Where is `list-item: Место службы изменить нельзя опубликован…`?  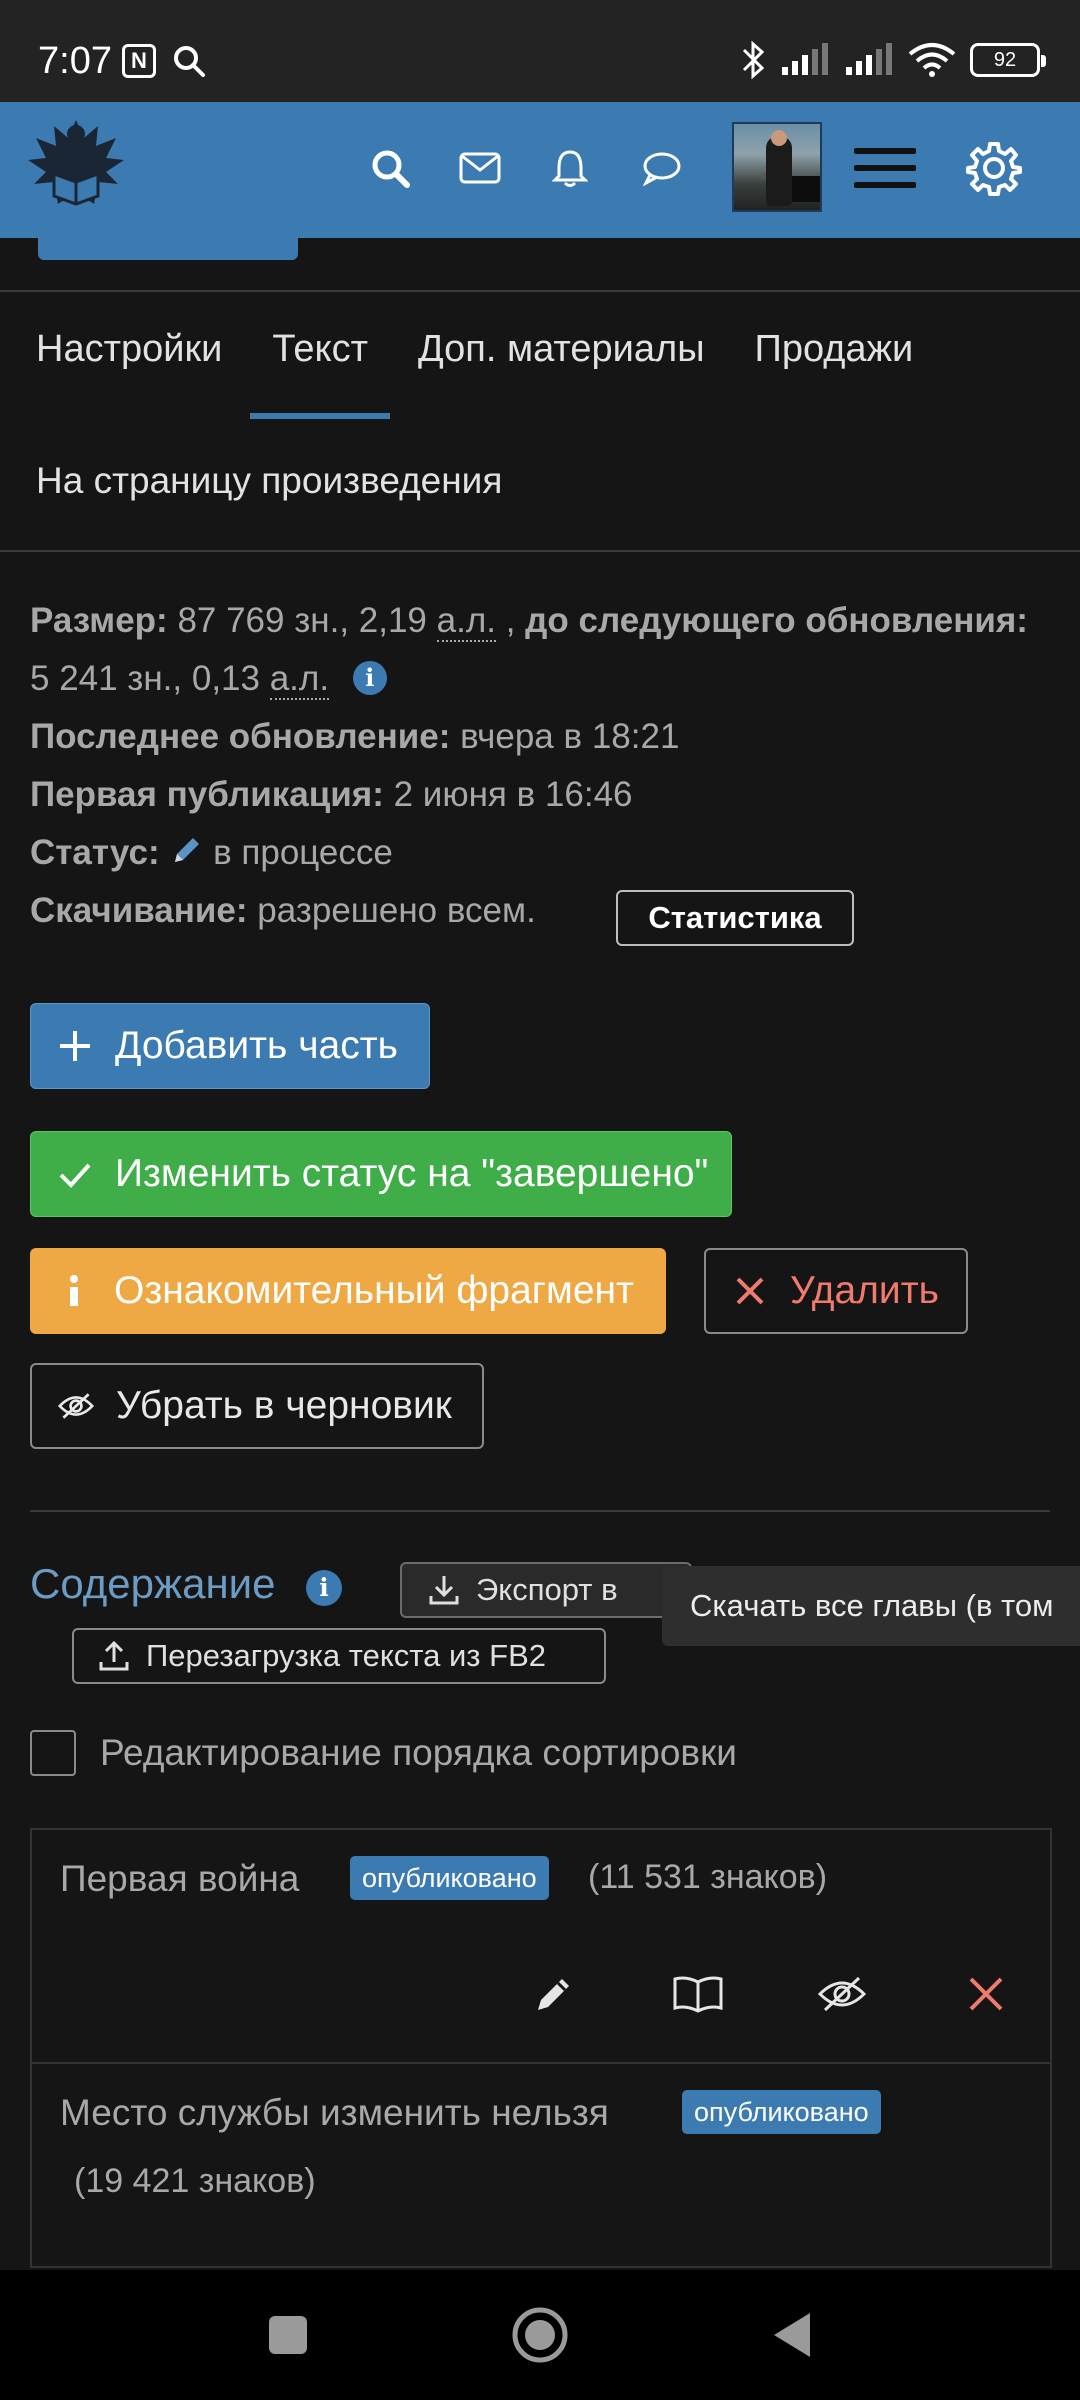
list-item: Место службы изменить нельзя опубликован… is located at coordinates (541, 2165).